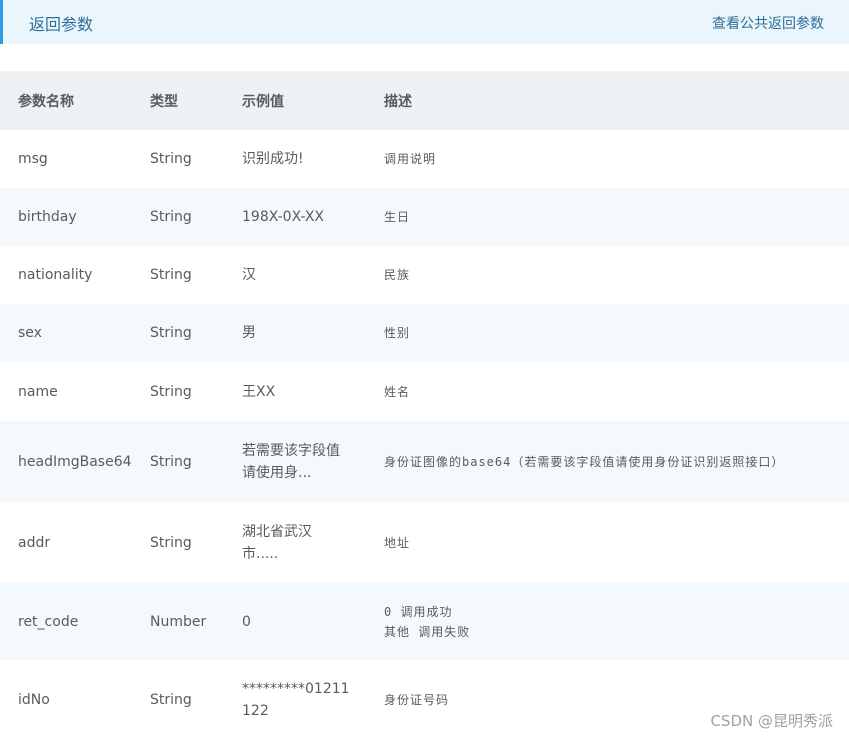  I want to click on param-desc: 地址, so click(616, 542).